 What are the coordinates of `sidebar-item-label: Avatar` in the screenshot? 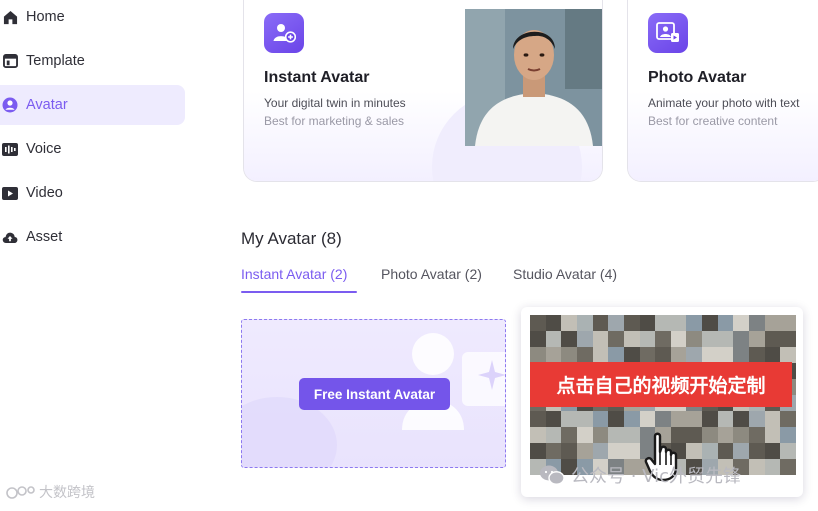 It's located at (47, 105).